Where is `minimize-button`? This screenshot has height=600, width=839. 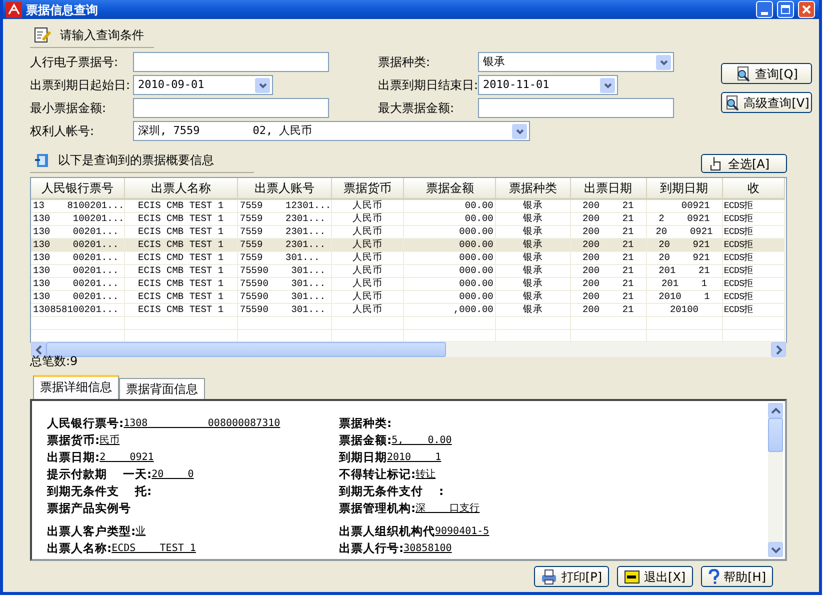 minimize-button is located at coordinates (764, 9).